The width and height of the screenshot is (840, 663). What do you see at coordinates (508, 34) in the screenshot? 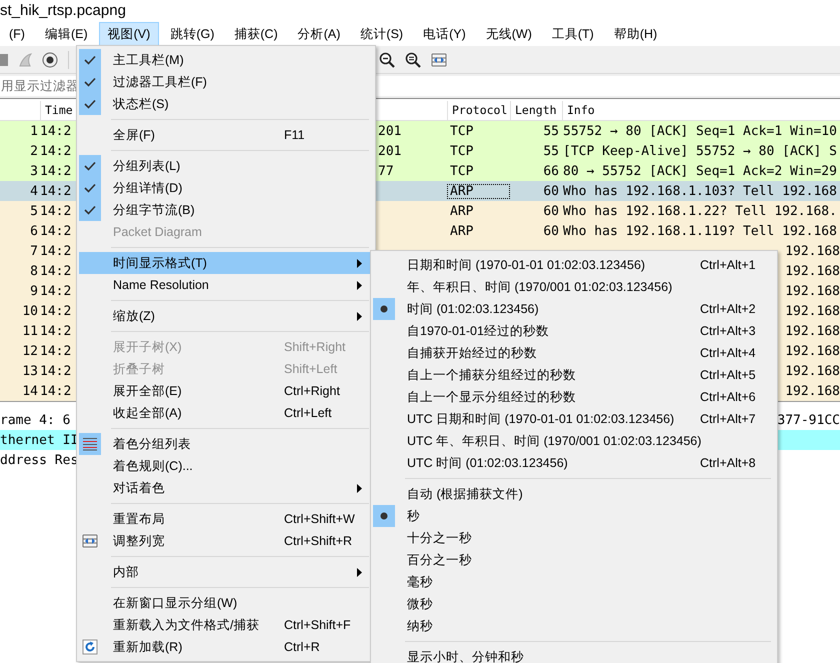
I see `menu-item: 无线(W)` at bounding box center [508, 34].